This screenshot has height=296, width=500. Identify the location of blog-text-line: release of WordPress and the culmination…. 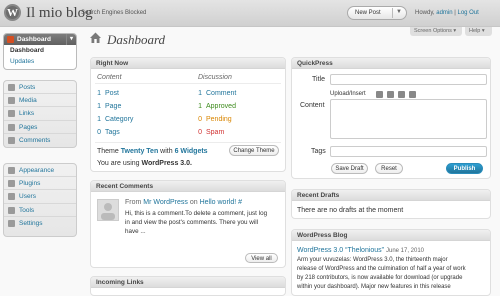
(381, 269).